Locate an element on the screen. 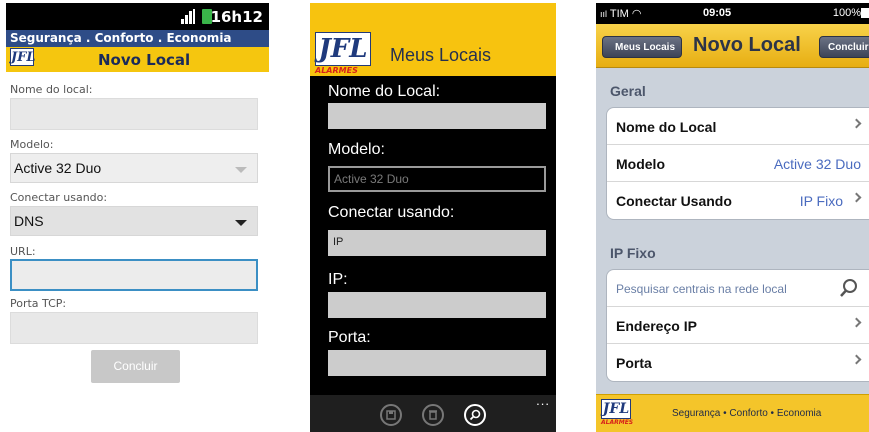  wifi-icon: ◠ is located at coordinates (636, 14).